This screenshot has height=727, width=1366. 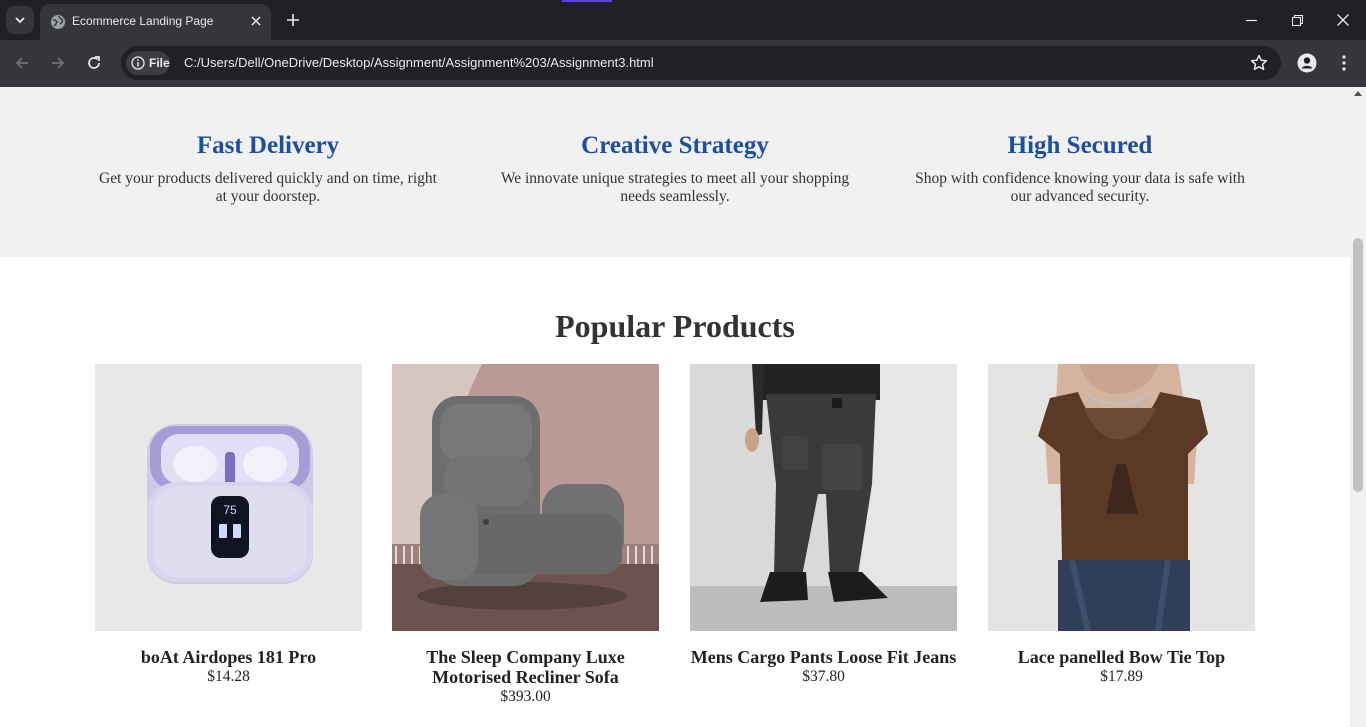 I want to click on forward-button, so click(x=58, y=63).